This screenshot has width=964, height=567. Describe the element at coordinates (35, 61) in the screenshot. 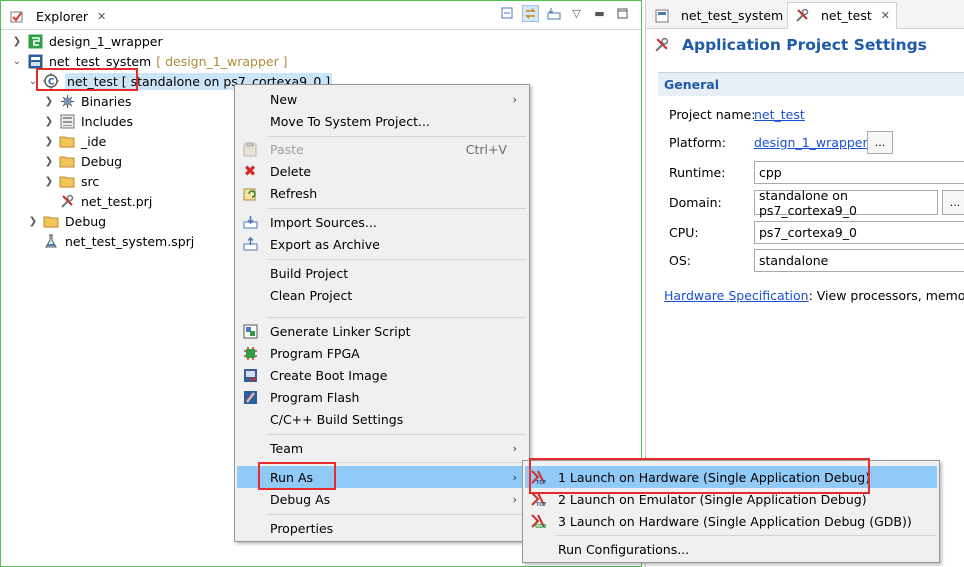

I see `system-project-icon` at that location.